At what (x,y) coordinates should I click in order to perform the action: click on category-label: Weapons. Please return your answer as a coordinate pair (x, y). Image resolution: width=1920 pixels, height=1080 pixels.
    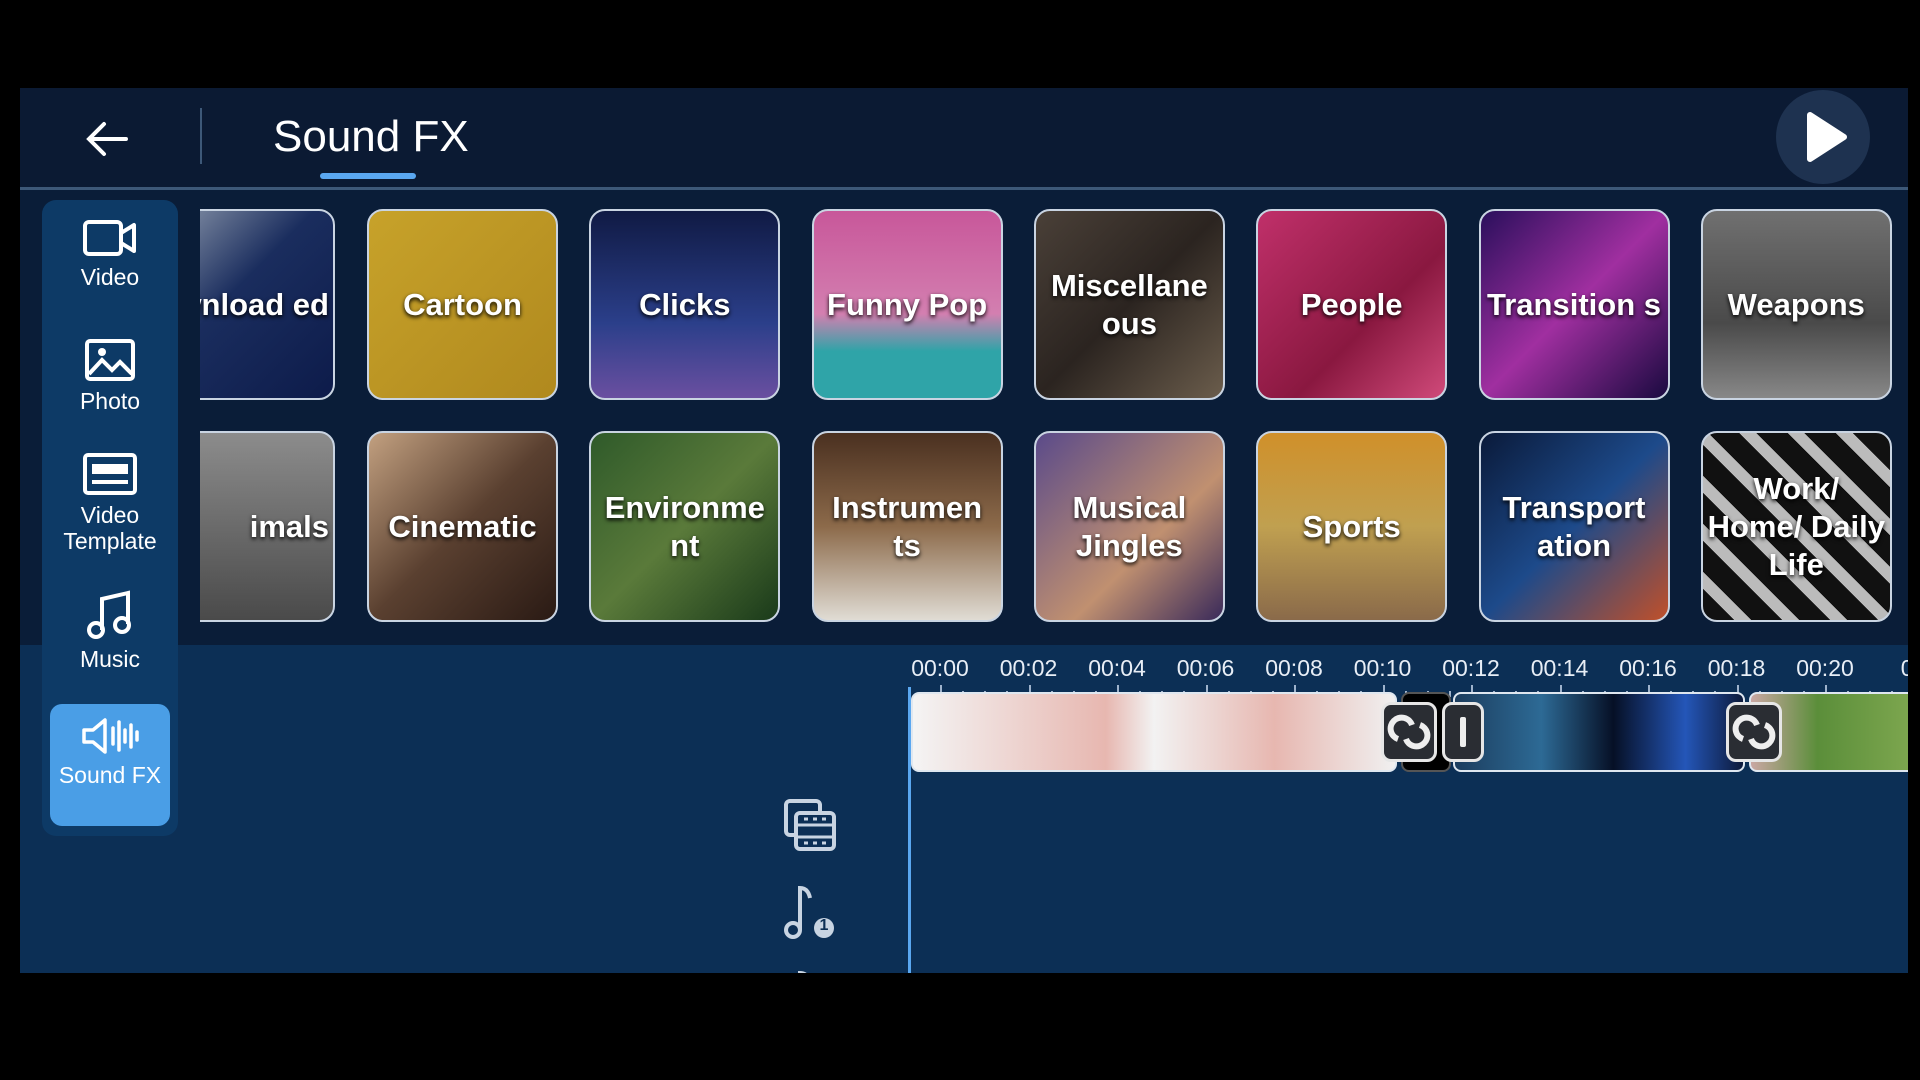
    Looking at the image, I should click on (1796, 304).